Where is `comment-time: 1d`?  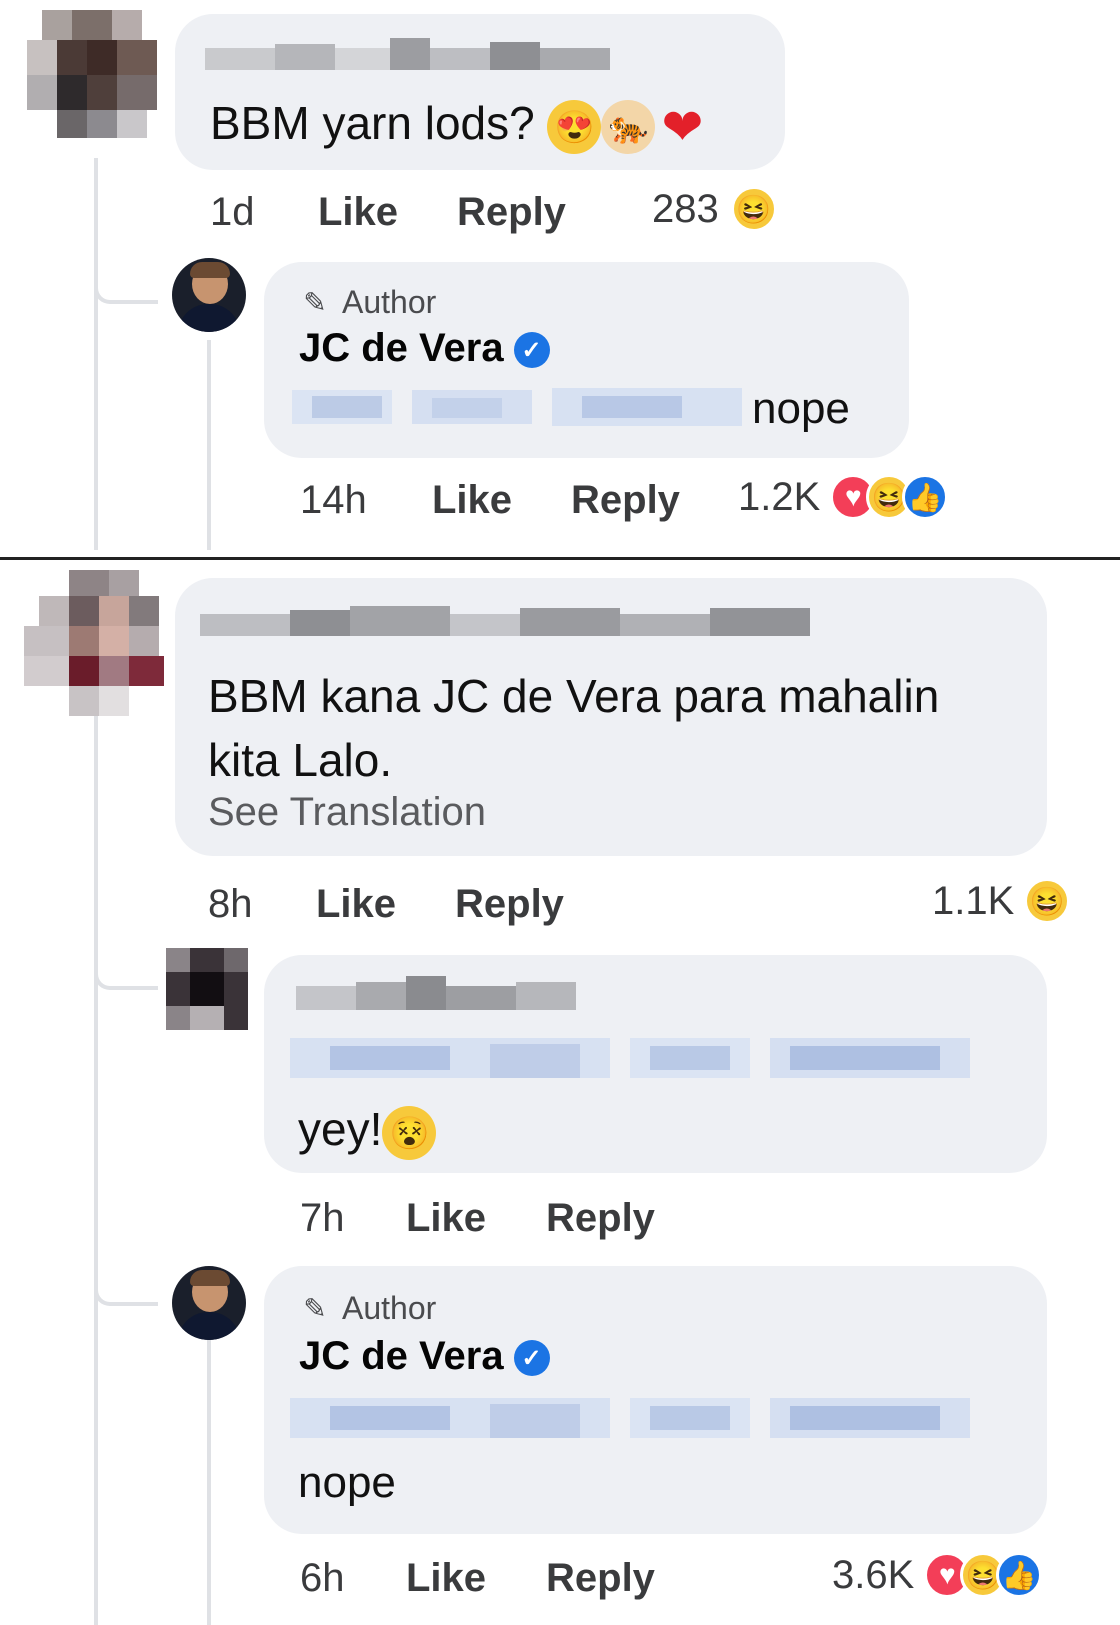
comment-time: 1d is located at coordinates (232, 212).